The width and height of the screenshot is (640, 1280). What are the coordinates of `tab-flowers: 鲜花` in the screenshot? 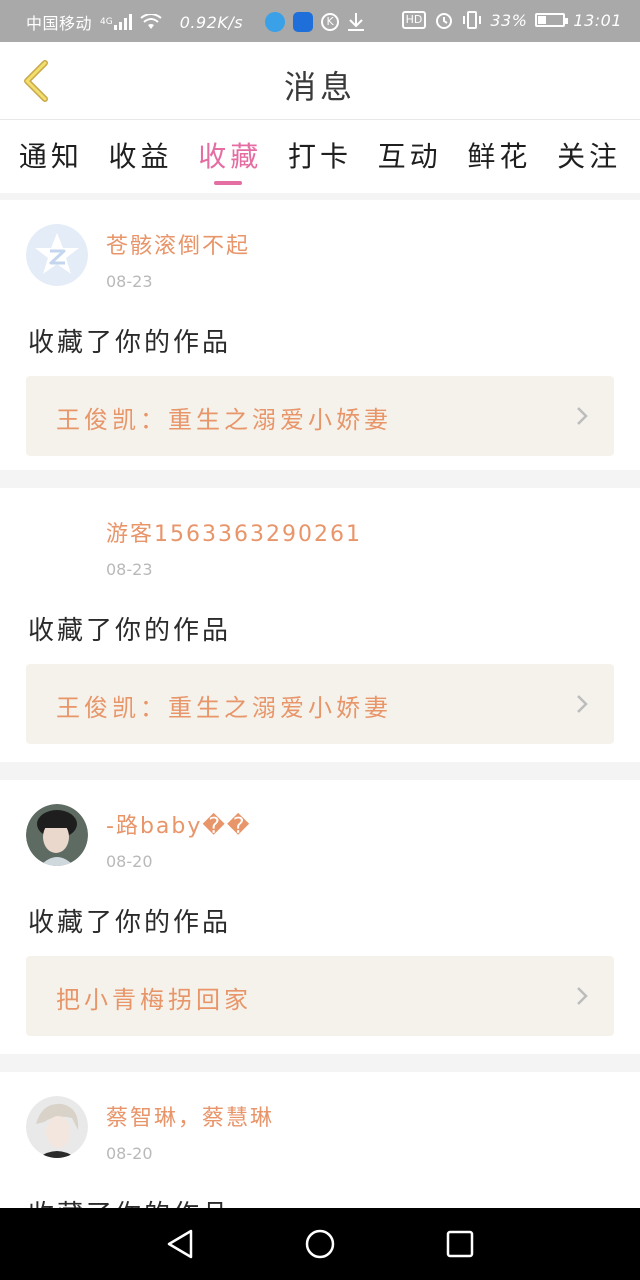 It's located at (499, 157).